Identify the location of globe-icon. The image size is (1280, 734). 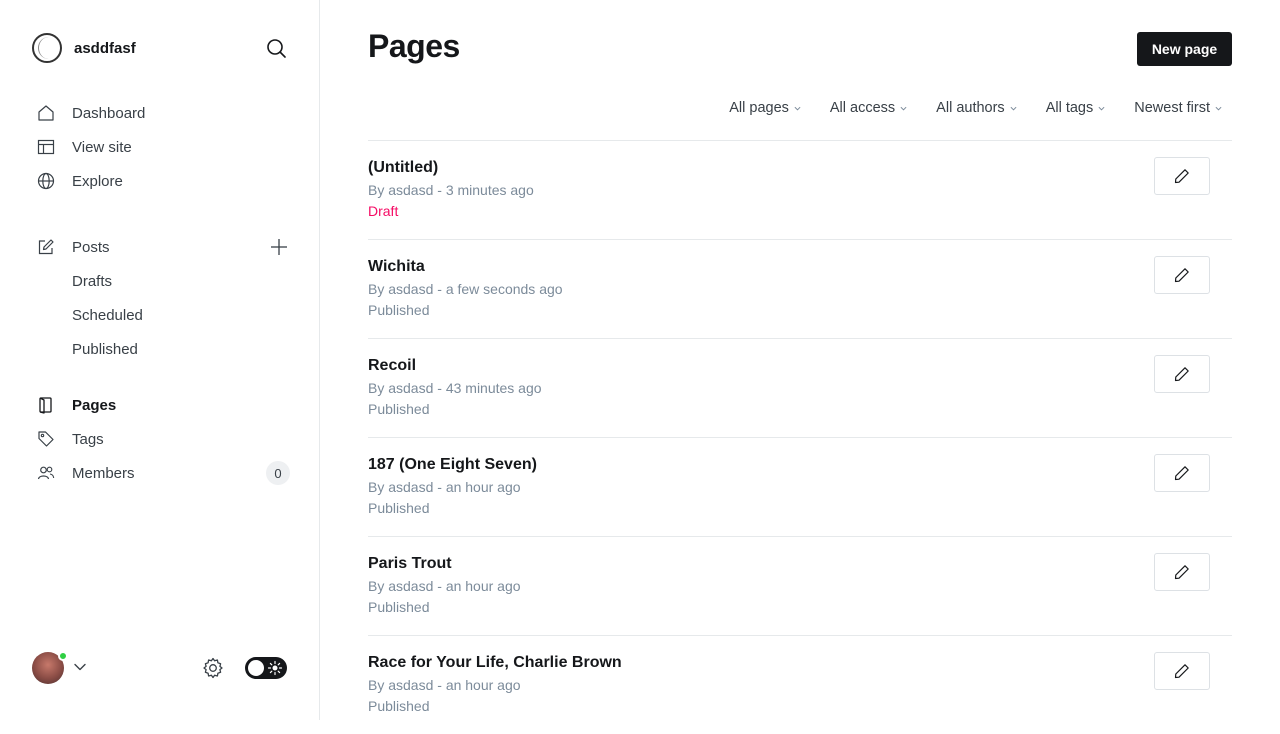
(46, 181).